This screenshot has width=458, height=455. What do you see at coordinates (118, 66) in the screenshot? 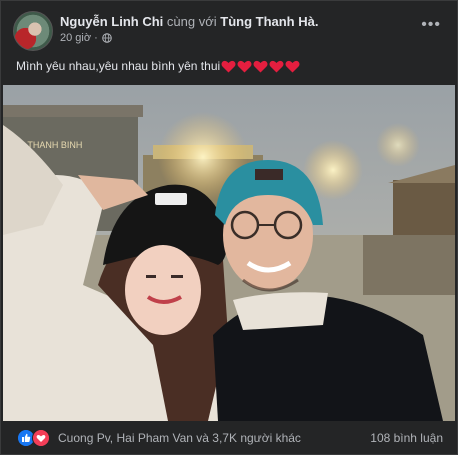
I see `caption-text: Mình yêu nhau,yêu nhau bình yên thui` at bounding box center [118, 66].